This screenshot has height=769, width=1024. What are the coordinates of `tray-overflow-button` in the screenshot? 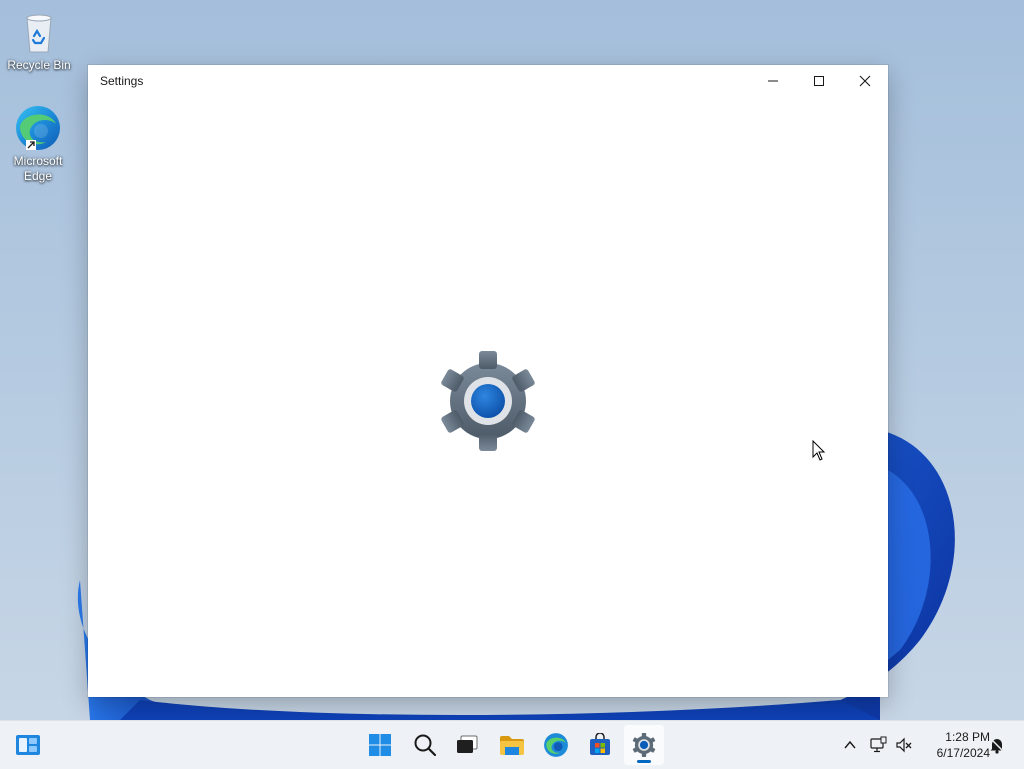 It's located at (850, 745).